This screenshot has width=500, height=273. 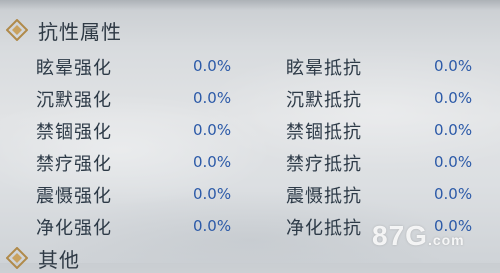 I want to click on stat-row-silence: 沉默强化 0.0% 沉默抵抗 0.0%, so click(x=250, y=101).